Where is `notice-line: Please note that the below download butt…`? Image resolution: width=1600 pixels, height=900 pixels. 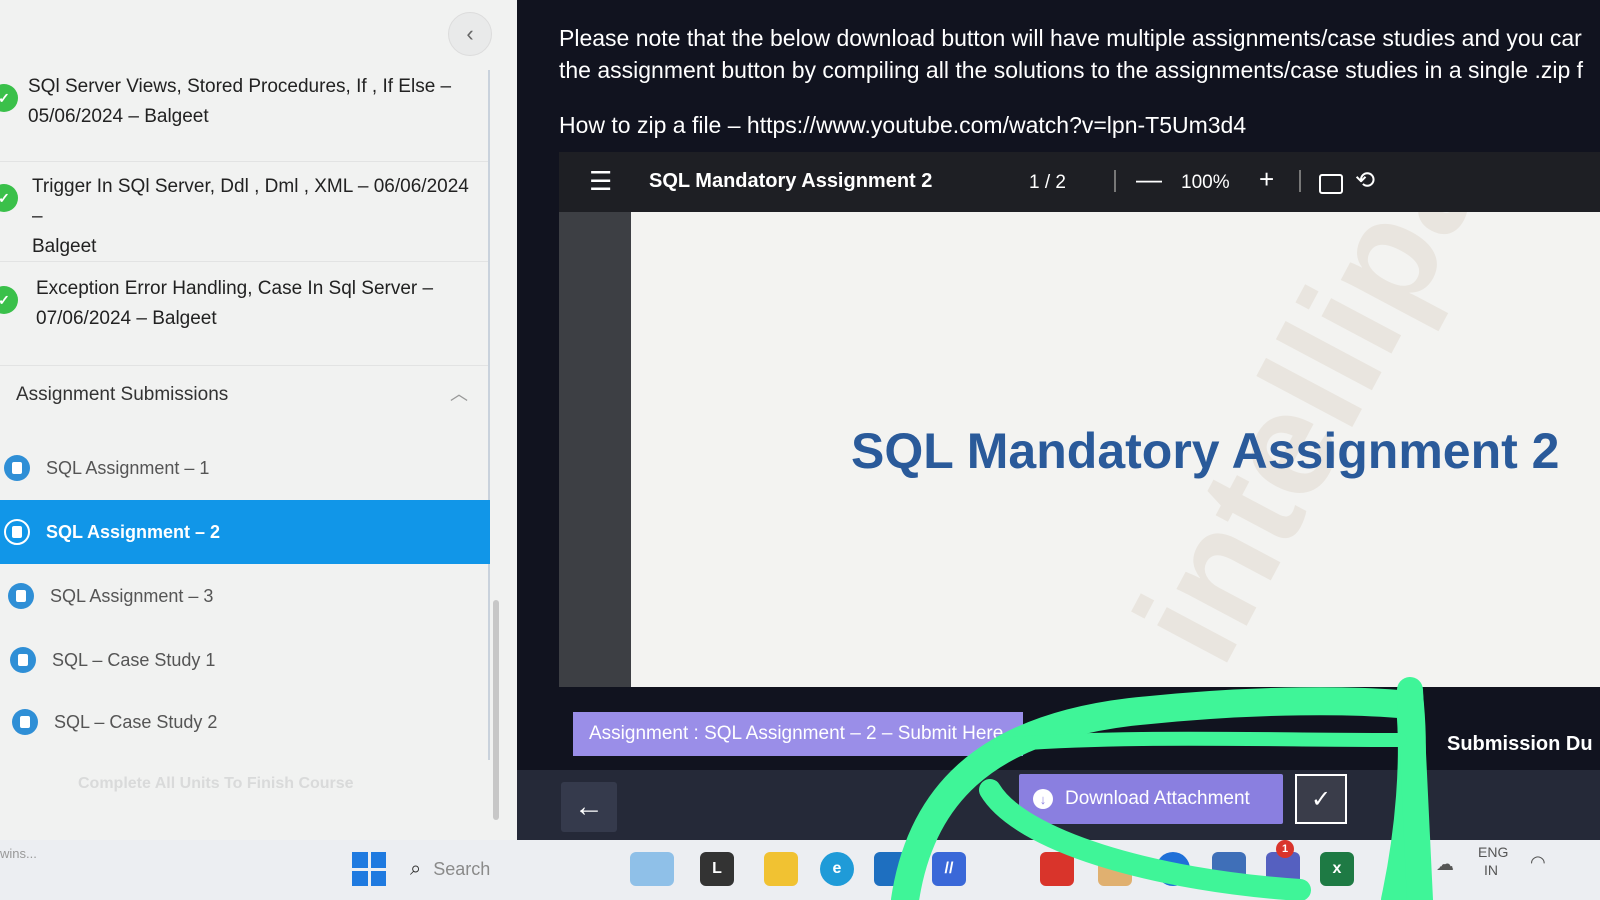 notice-line: Please note that the below download butt… is located at coordinates (1070, 38).